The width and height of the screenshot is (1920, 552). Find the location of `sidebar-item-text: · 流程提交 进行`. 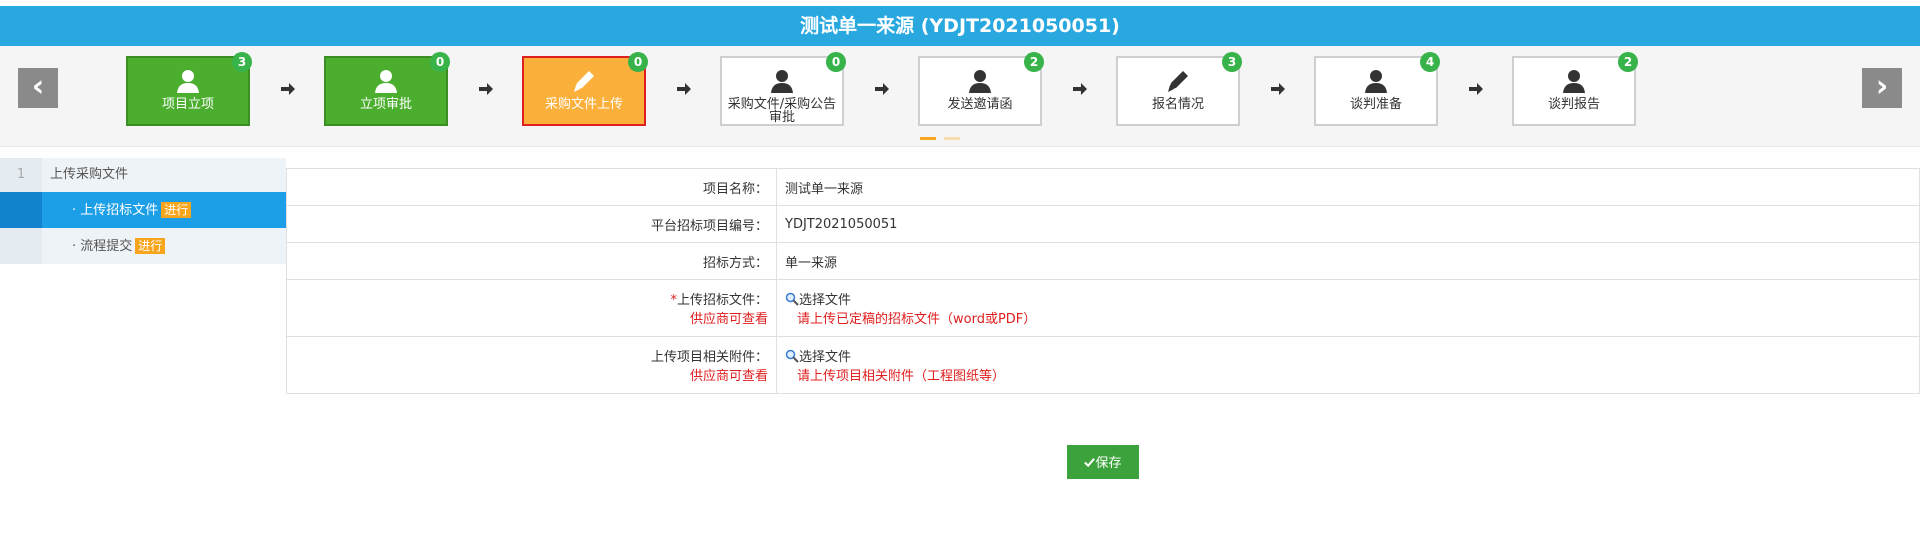

sidebar-item-text: · 流程提交 进行 is located at coordinates (119, 246).